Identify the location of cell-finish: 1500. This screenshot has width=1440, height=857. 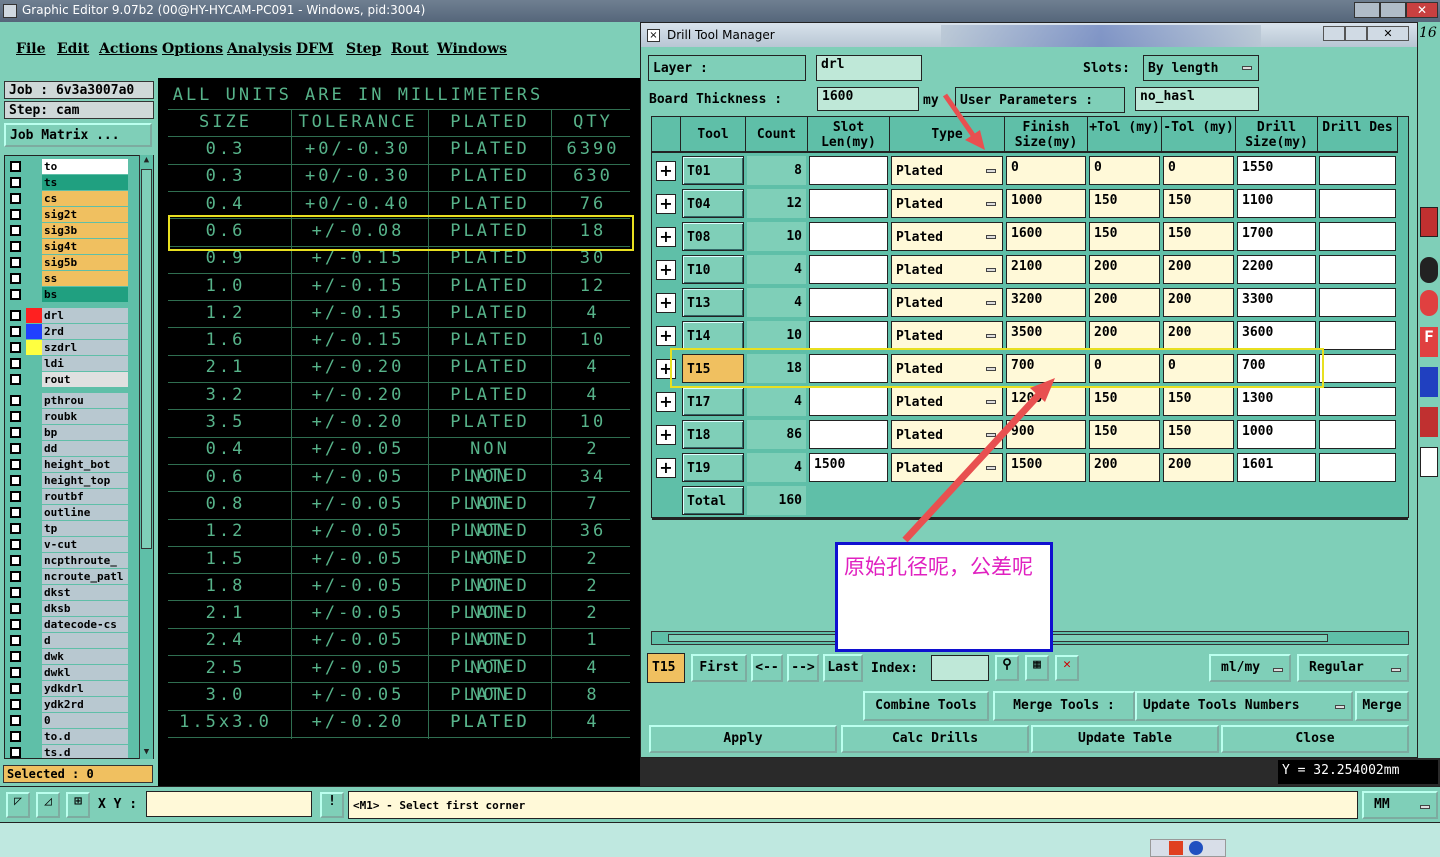
(1046, 467).